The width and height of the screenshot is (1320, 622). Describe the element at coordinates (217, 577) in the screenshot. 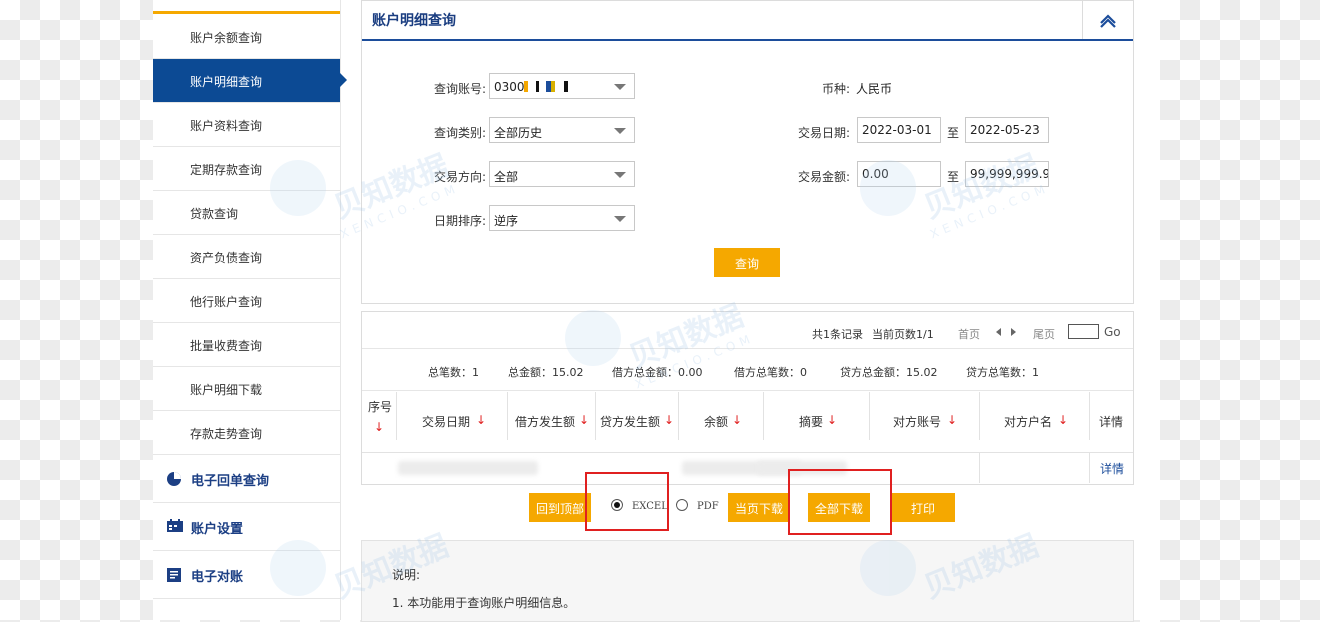

I see `sidebar-section-label: 电子对账` at that location.